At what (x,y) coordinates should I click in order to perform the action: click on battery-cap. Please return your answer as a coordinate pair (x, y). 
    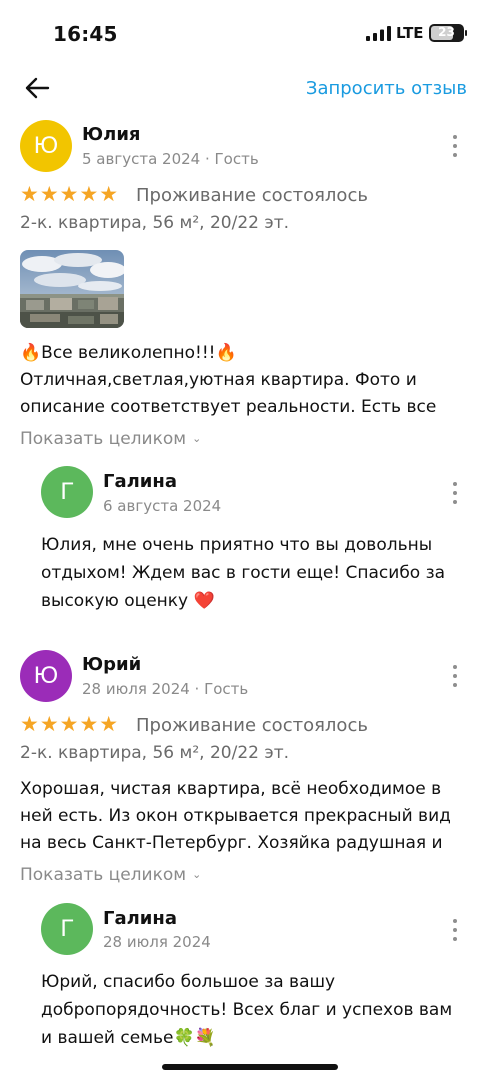
    Looking at the image, I should click on (466, 33).